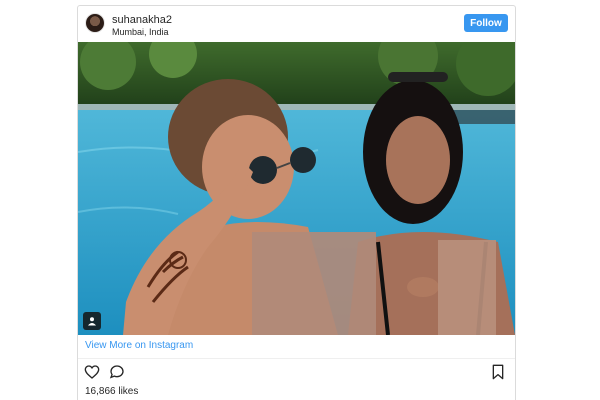 The width and height of the screenshot is (600, 400). What do you see at coordinates (296, 358) in the screenshot?
I see `divider` at bounding box center [296, 358].